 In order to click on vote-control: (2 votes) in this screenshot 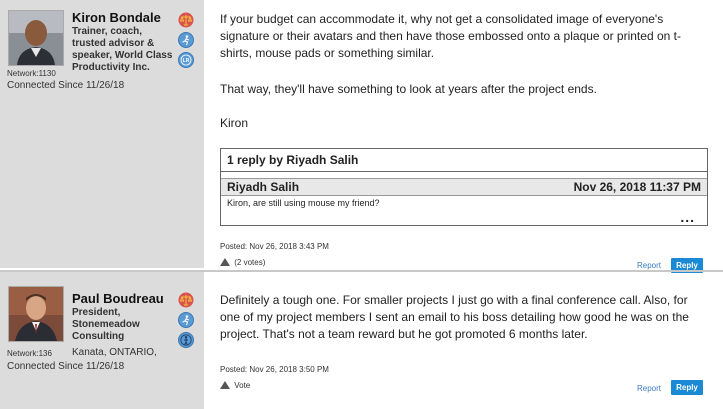, I will do `click(242, 262)`.